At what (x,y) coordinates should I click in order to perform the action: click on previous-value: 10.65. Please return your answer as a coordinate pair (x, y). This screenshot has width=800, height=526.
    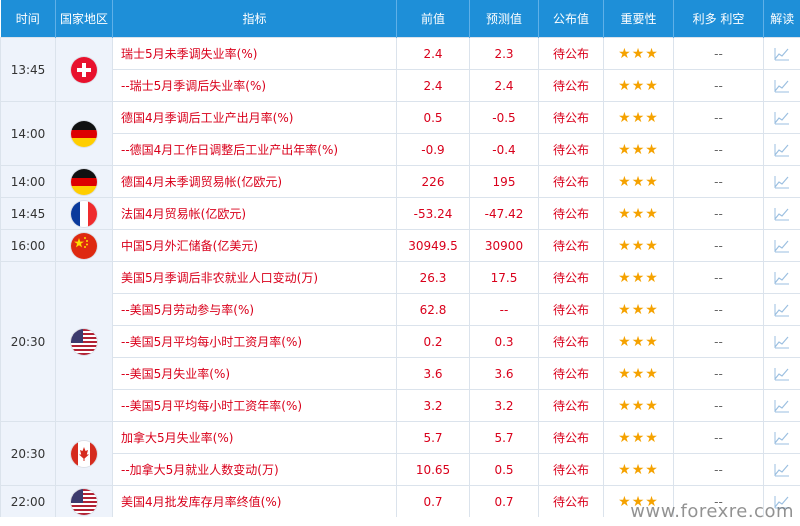
    Looking at the image, I should click on (433, 469).